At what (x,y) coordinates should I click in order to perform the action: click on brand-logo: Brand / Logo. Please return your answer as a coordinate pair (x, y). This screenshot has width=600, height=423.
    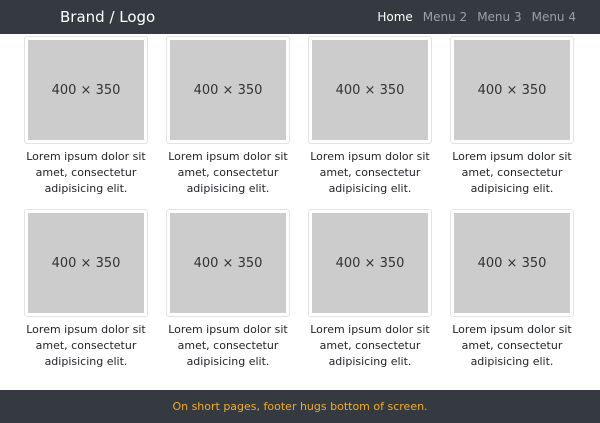
    Looking at the image, I should click on (107, 17).